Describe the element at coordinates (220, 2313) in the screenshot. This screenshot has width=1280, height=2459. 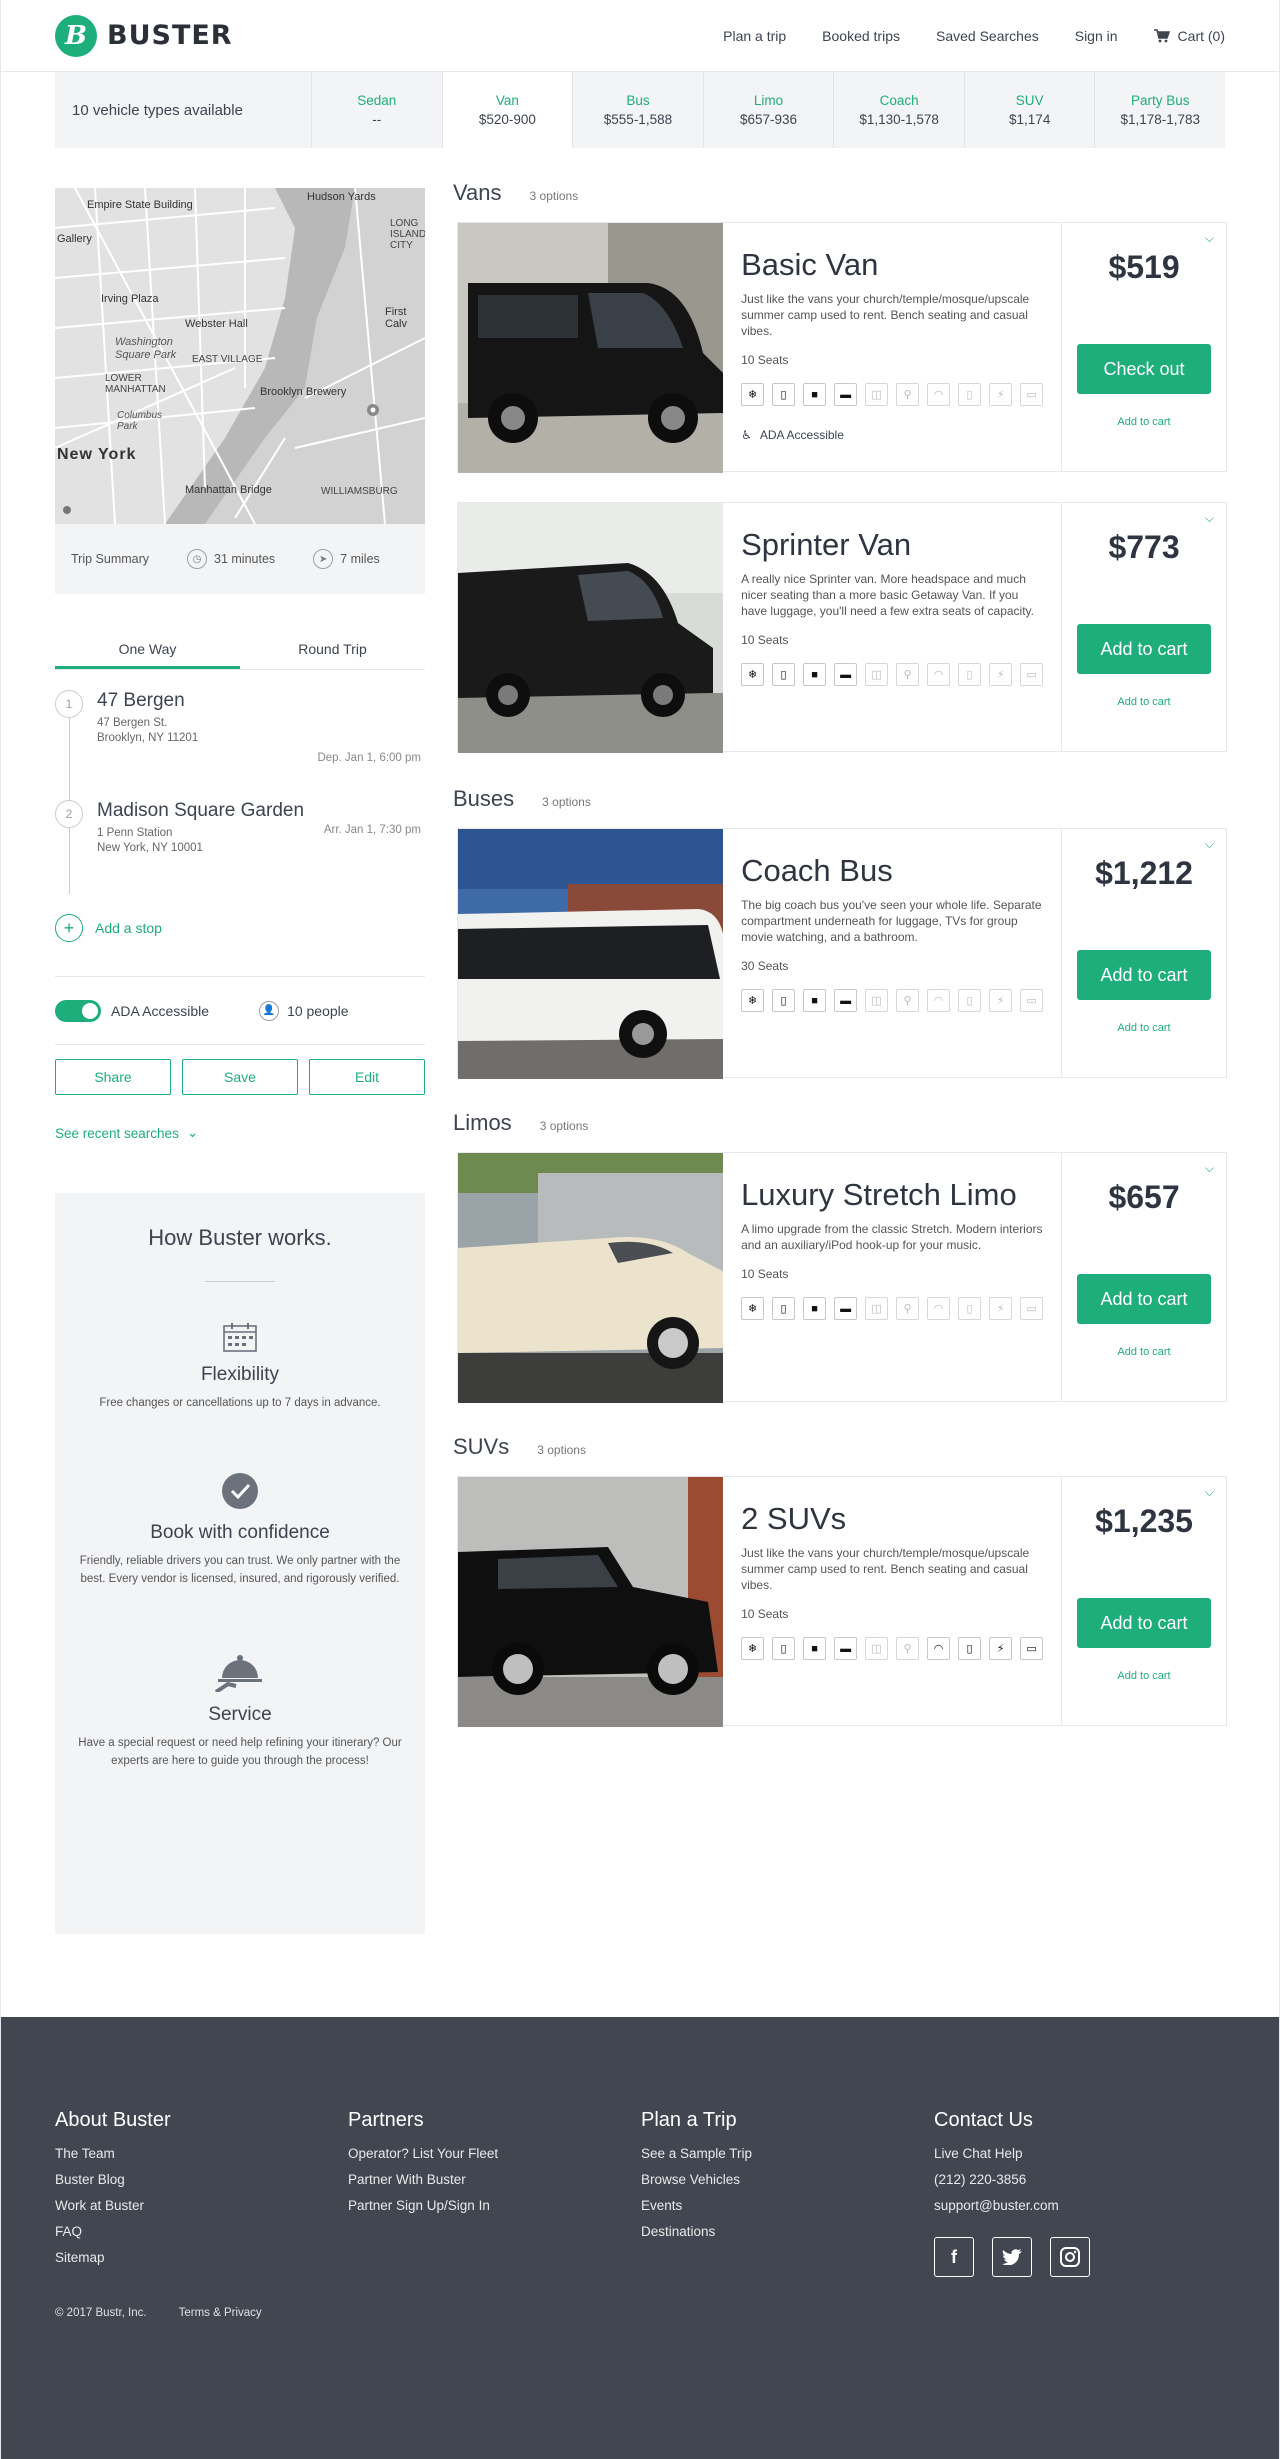
I see `terms-link: Terms & Privacy` at that location.